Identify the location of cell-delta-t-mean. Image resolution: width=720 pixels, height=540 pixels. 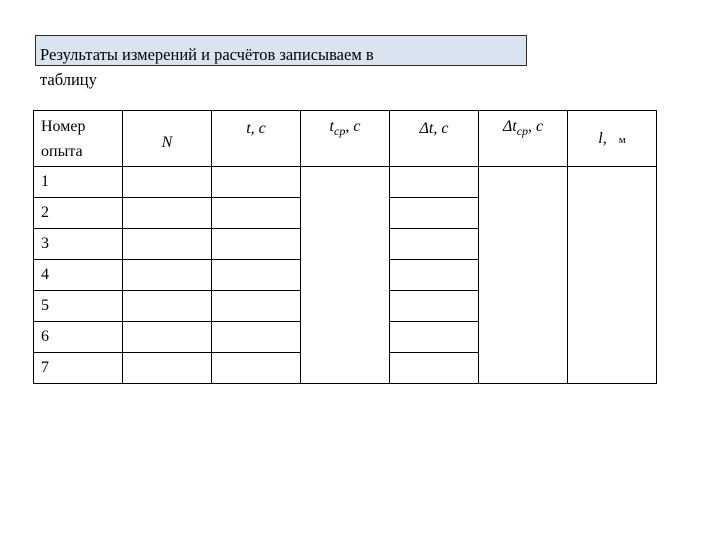
(523, 275).